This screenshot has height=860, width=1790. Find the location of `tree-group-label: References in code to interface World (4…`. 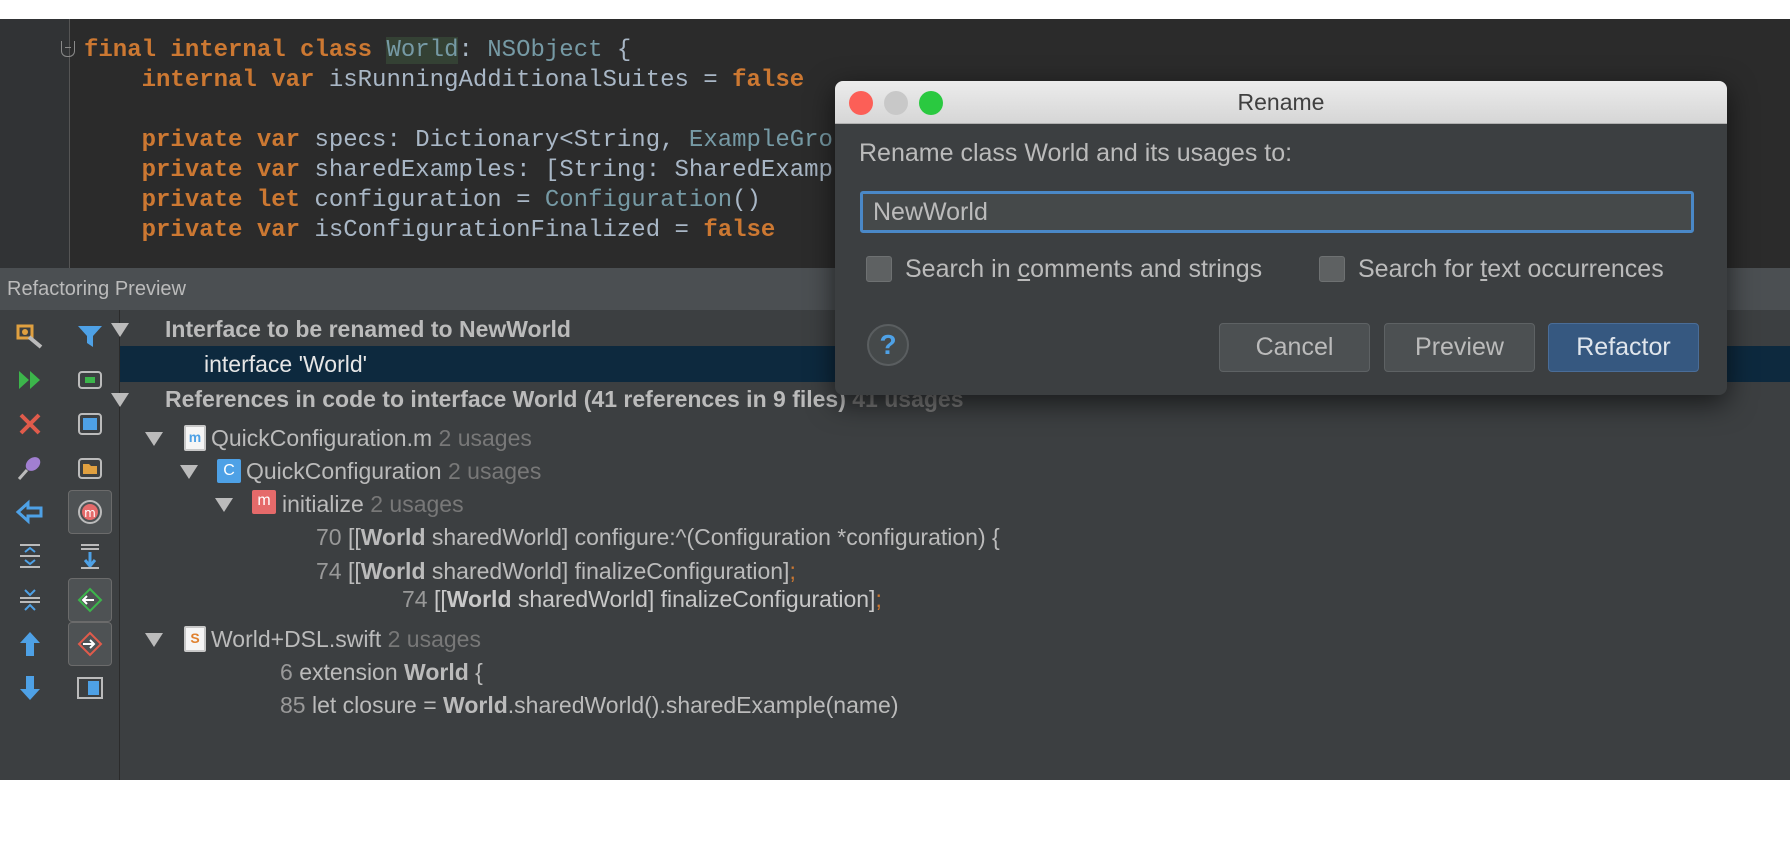

tree-group-label: References in code to interface World (4… is located at coordinates (505, 399).